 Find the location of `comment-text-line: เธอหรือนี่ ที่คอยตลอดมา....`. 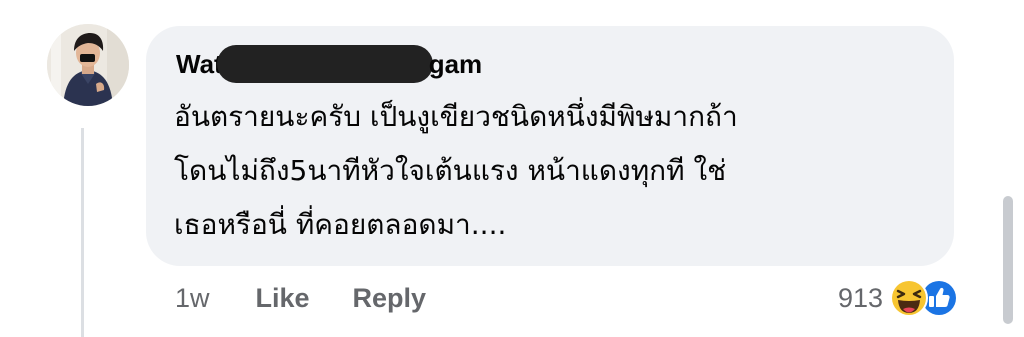

comment-text-line: เธอหรือนี่ ที่คอยตลอดมา.... is located at coordinates (340, 224).